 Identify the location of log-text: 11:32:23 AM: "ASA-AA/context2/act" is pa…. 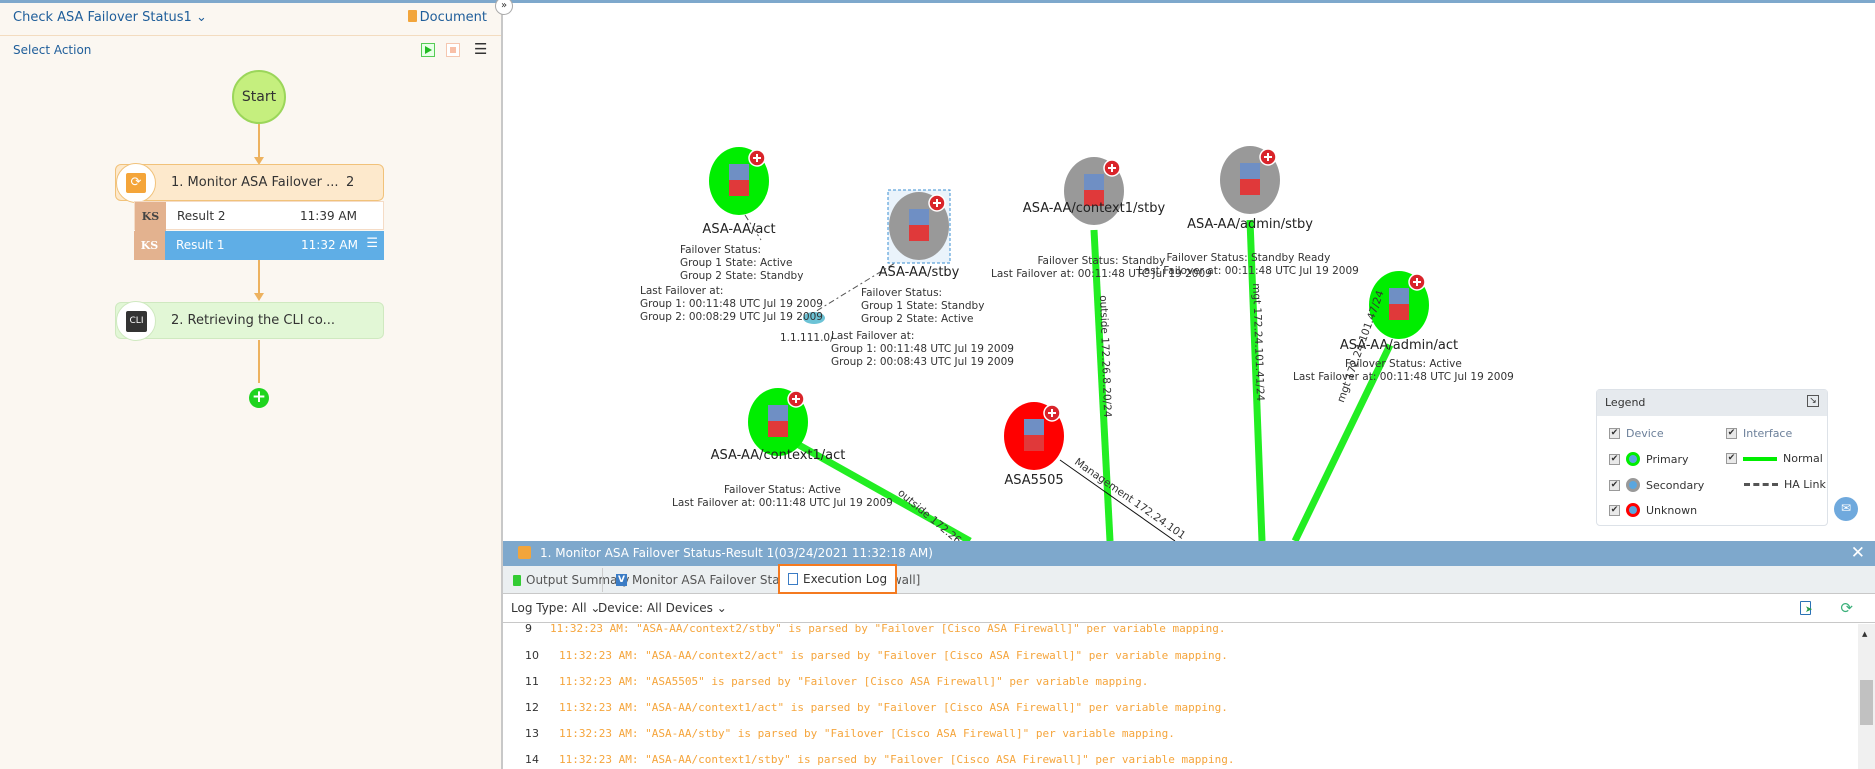
(893, 655).